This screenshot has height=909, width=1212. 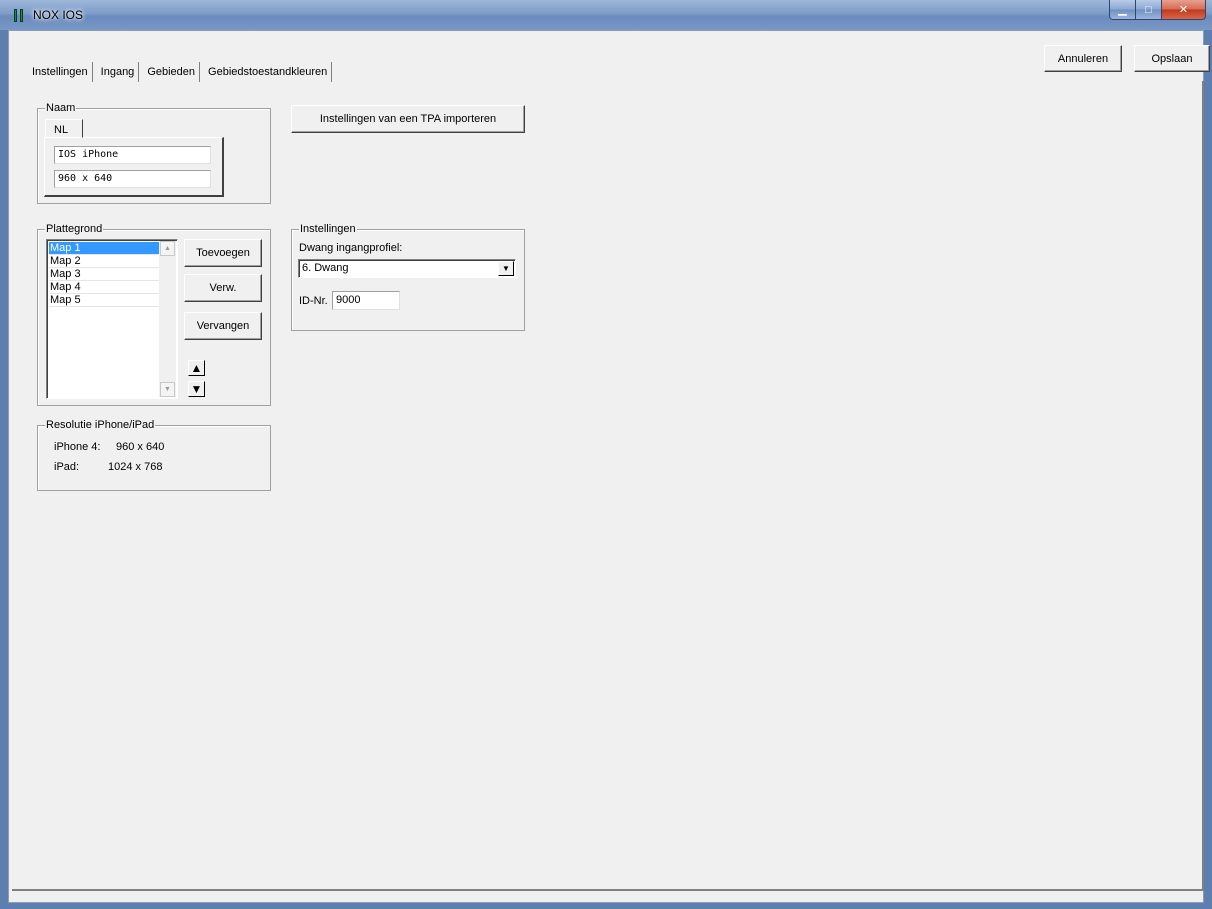 I want to click on dwang-select: 6. Dwang ▼, so click(x=407, y=268).